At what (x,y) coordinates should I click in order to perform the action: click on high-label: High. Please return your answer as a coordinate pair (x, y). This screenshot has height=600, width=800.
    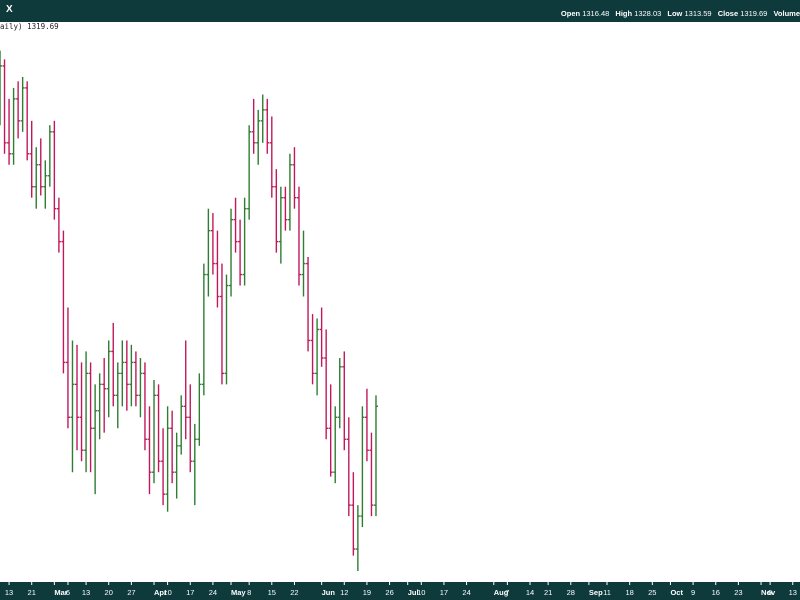
    Looking at the image, I should click on (624, 13).